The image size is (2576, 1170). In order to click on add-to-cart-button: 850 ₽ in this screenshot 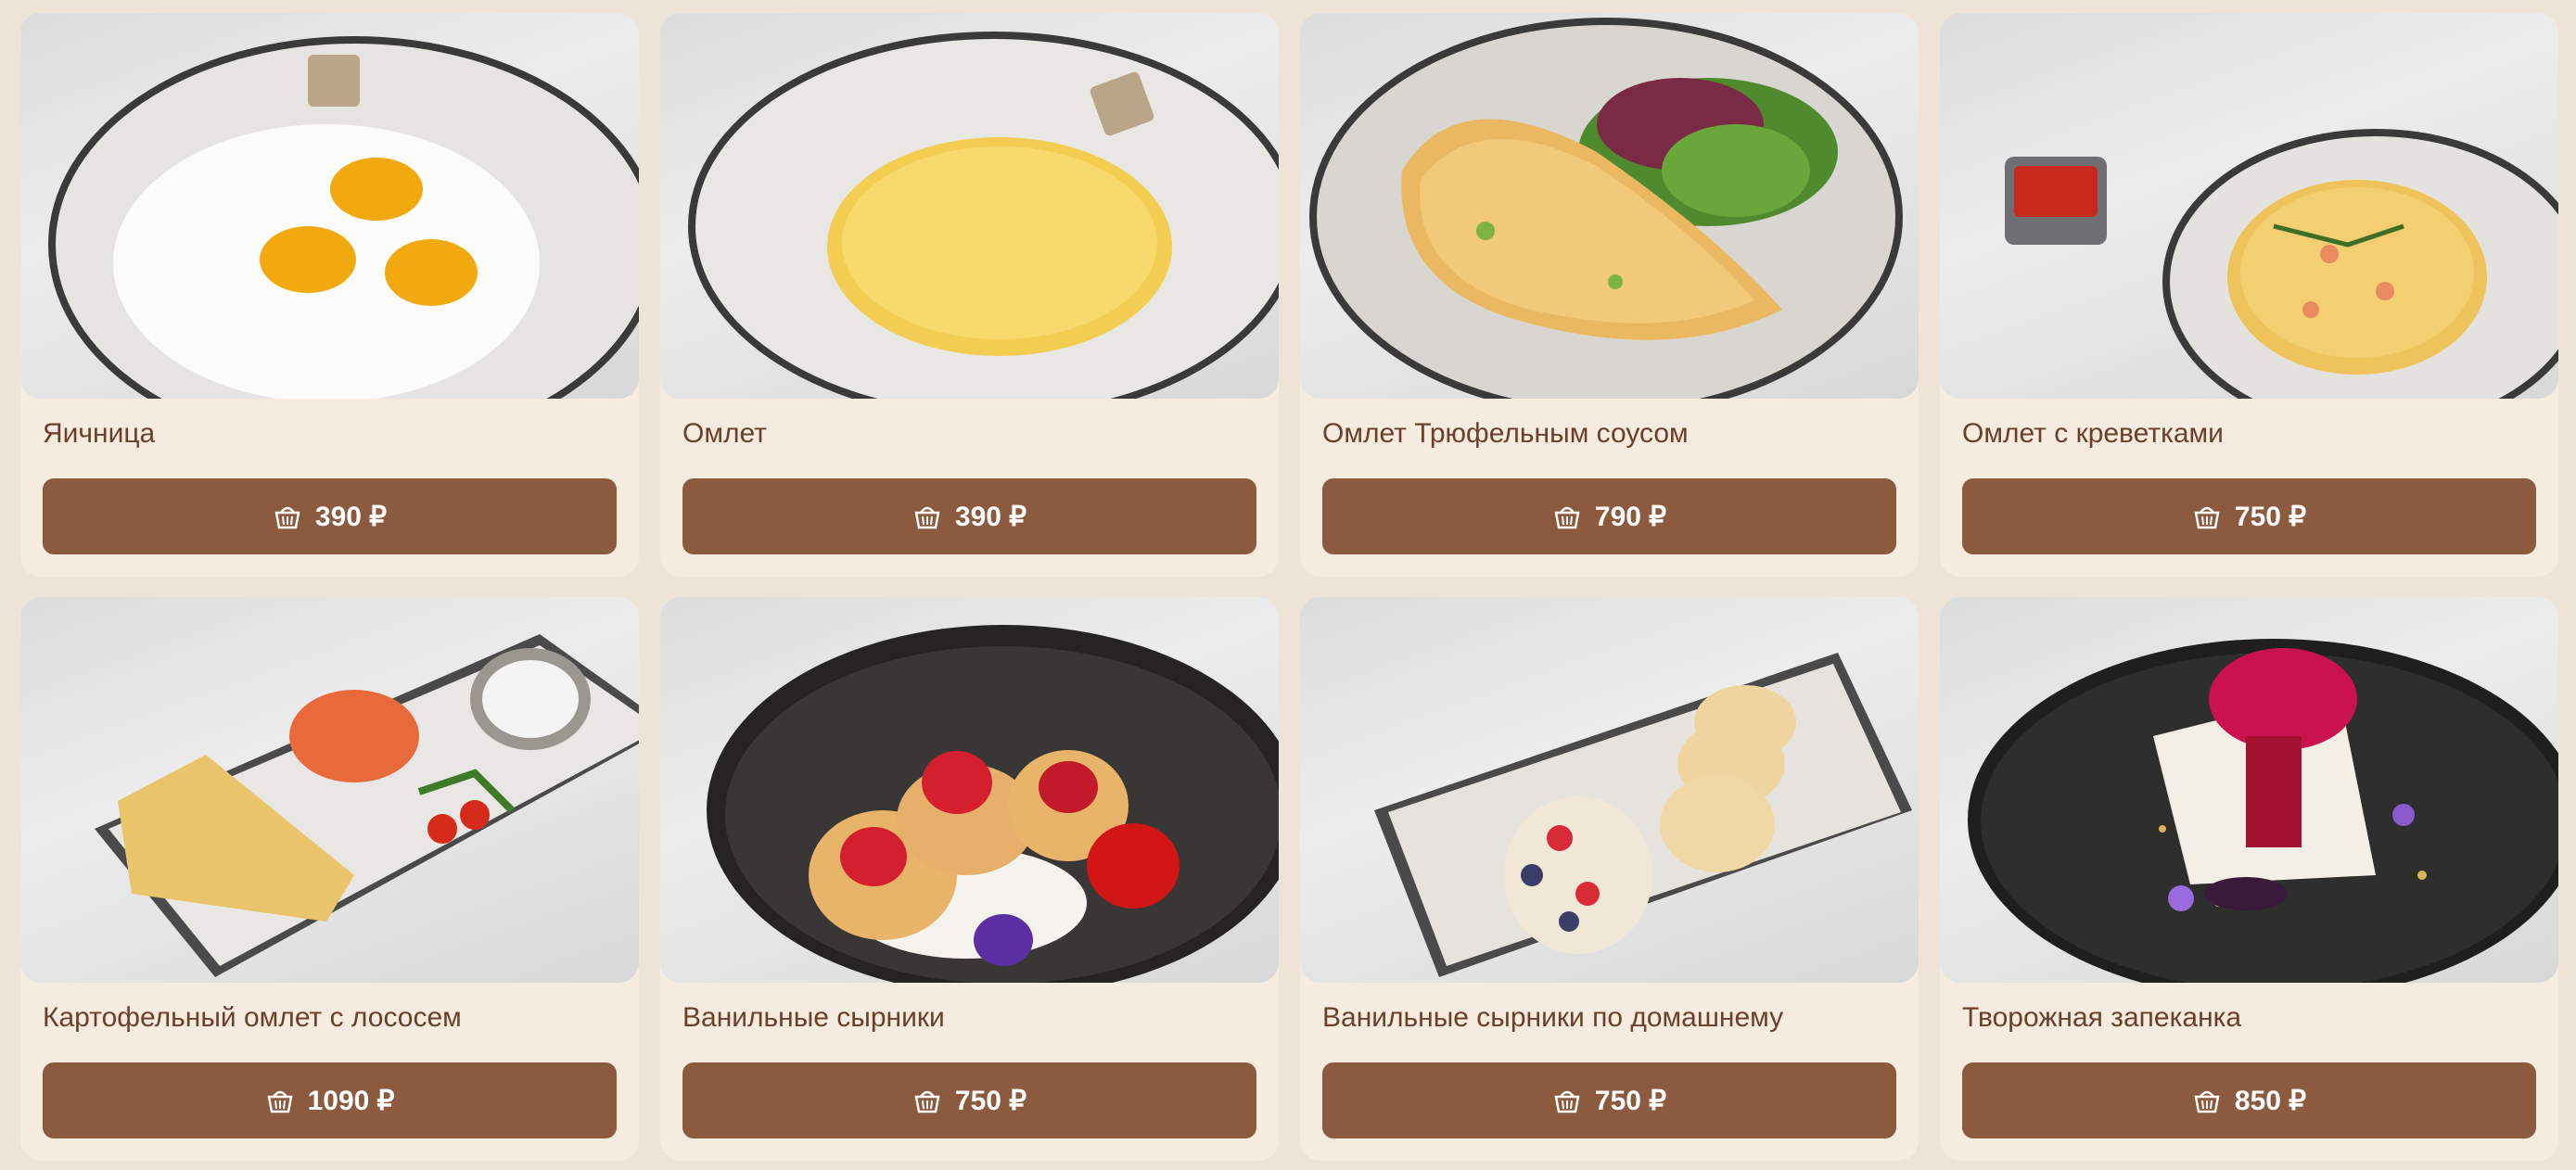, I will do `click(2249, 1100)`.